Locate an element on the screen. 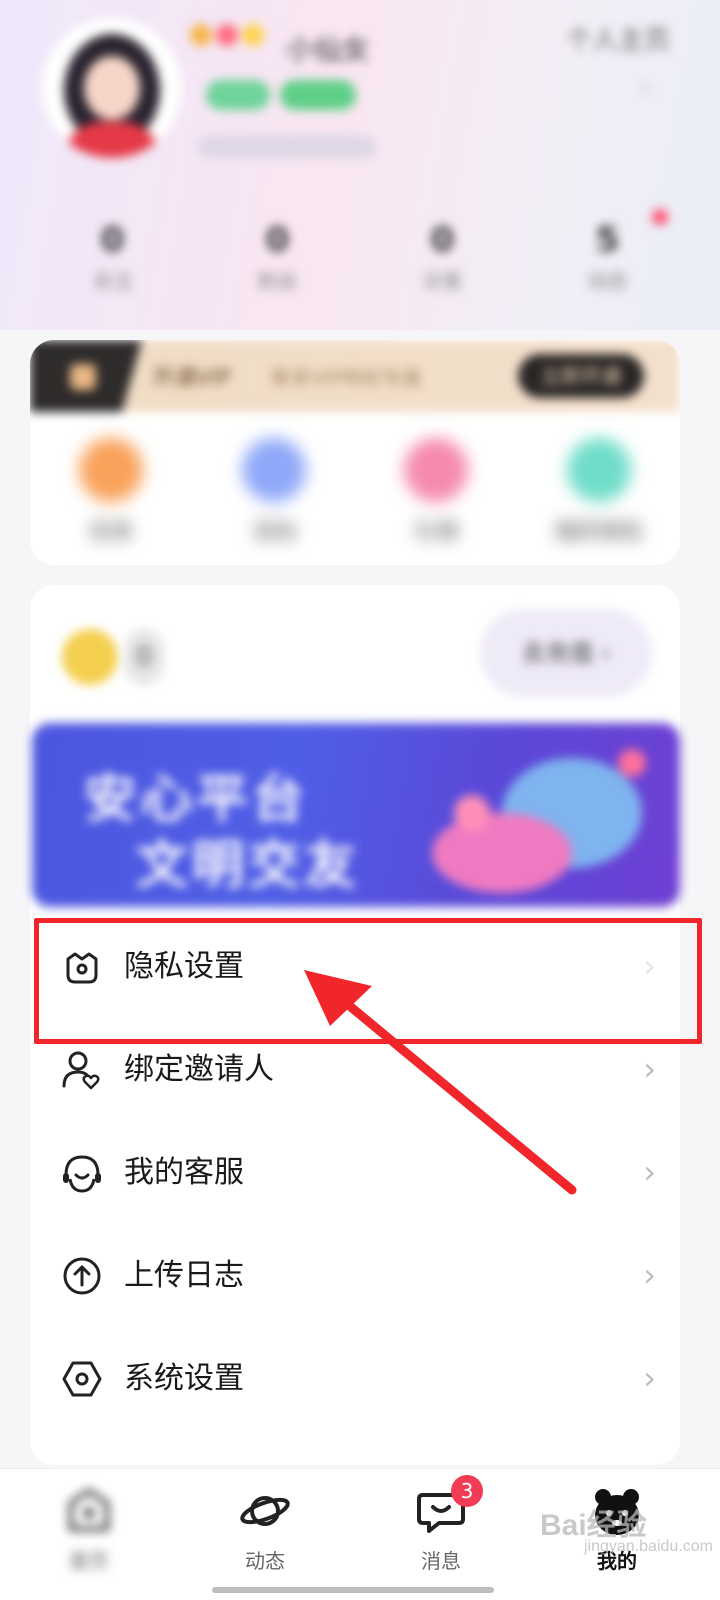 The height and width of the screenshot is (1600, 720). nickname-decoration-icon is located at coordinates (227, 35).